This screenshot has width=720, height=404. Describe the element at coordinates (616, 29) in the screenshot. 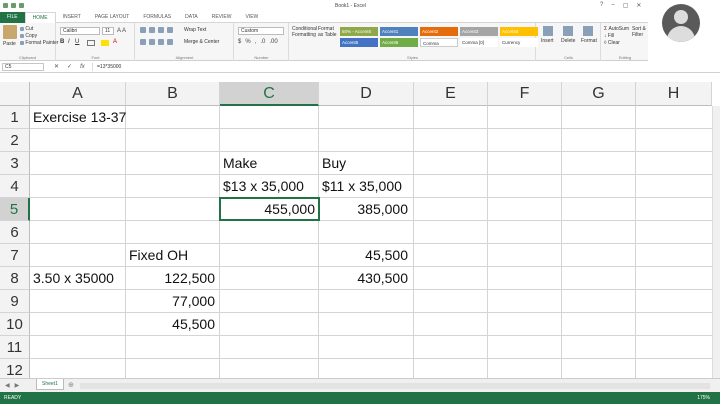

I see `autosum-button: Σ AutoSum` at that location.